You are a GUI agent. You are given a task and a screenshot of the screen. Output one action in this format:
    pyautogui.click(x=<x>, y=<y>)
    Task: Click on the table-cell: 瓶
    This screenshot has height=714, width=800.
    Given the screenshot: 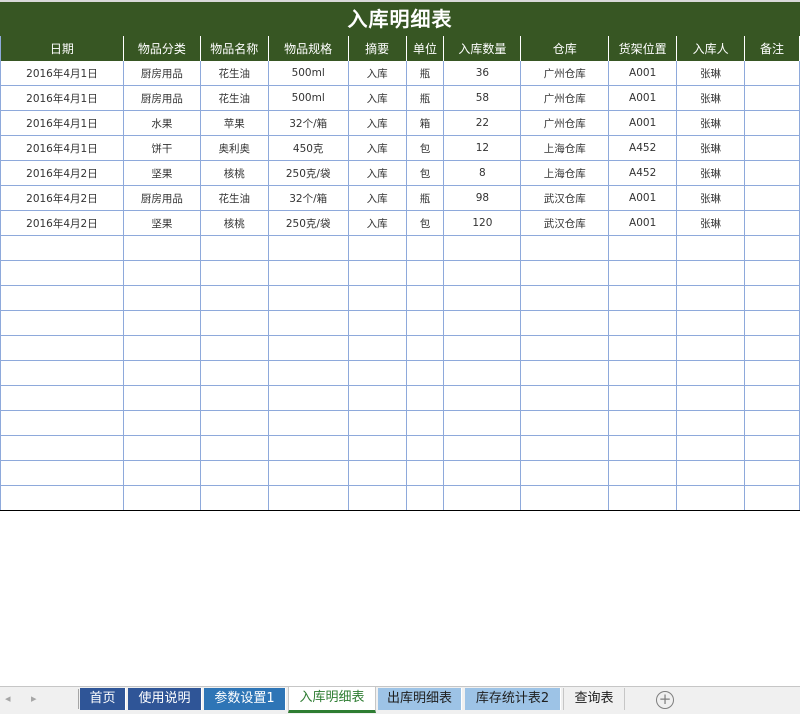 What is the action you would take?
    pyautogui.click(x=425, y=73)
    